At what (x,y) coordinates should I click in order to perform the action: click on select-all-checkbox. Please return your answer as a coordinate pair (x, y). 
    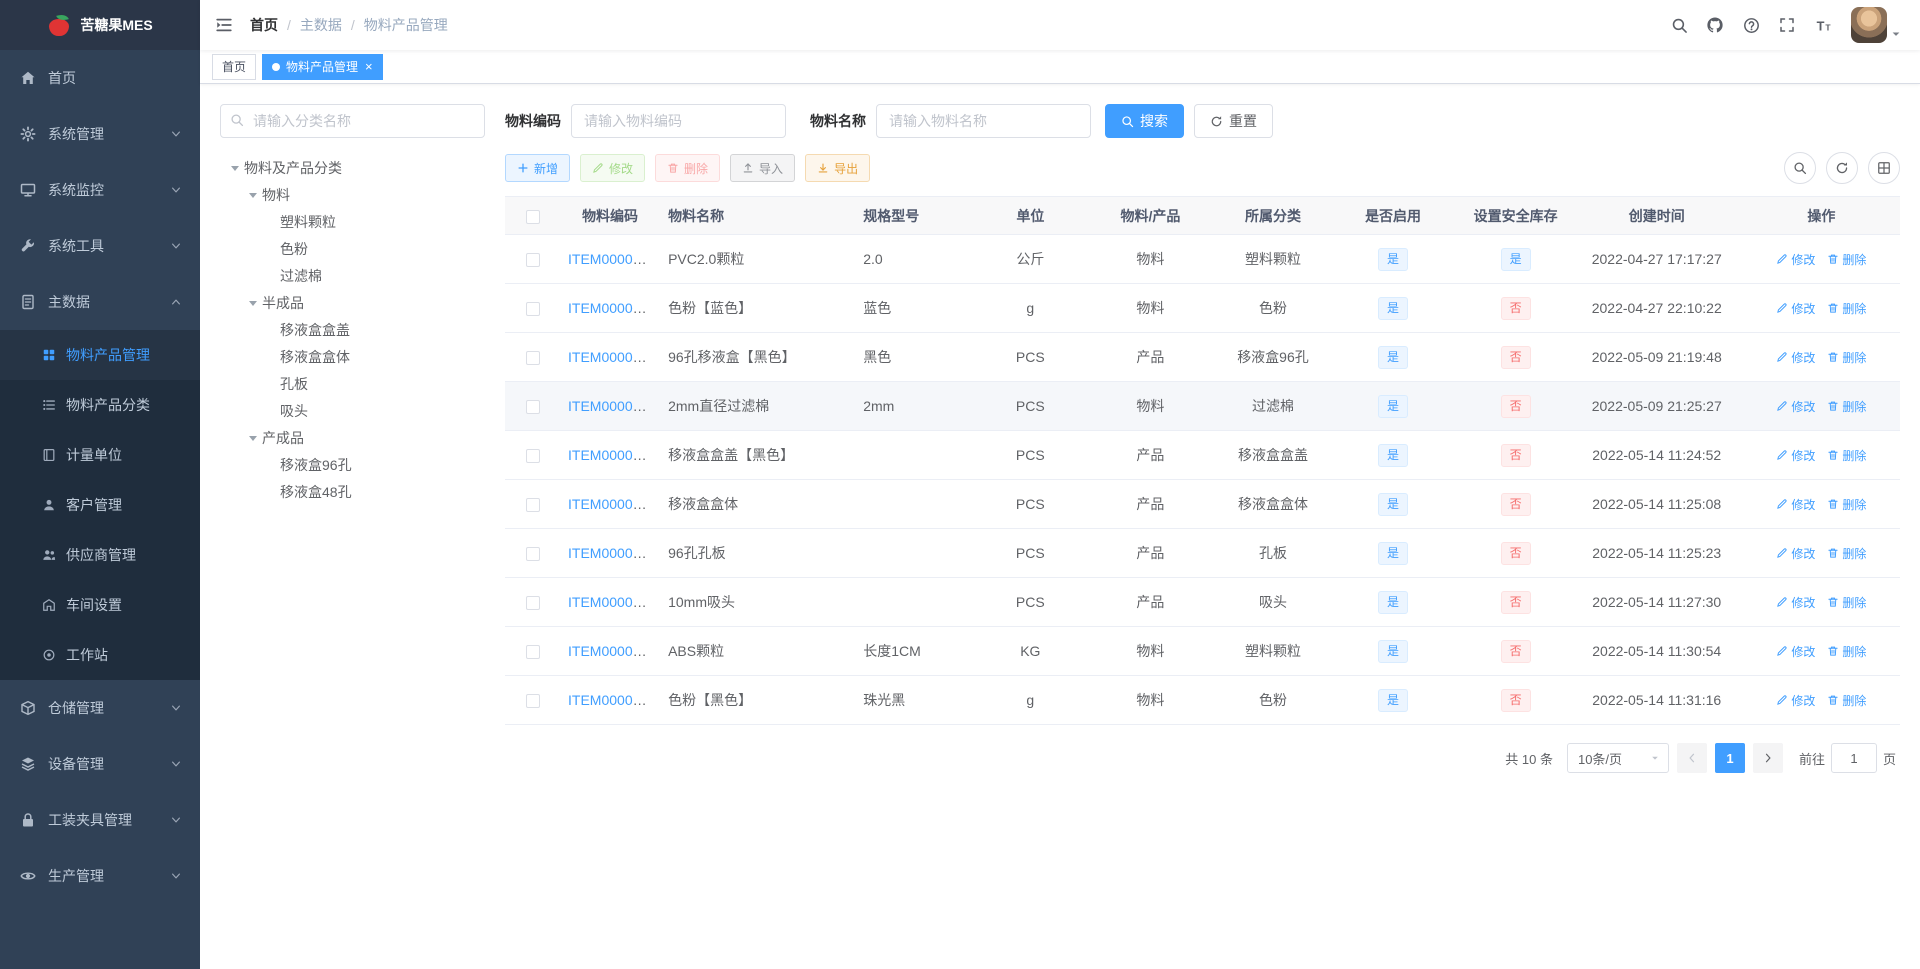
    Looking at the image, I should click on (532, 216).